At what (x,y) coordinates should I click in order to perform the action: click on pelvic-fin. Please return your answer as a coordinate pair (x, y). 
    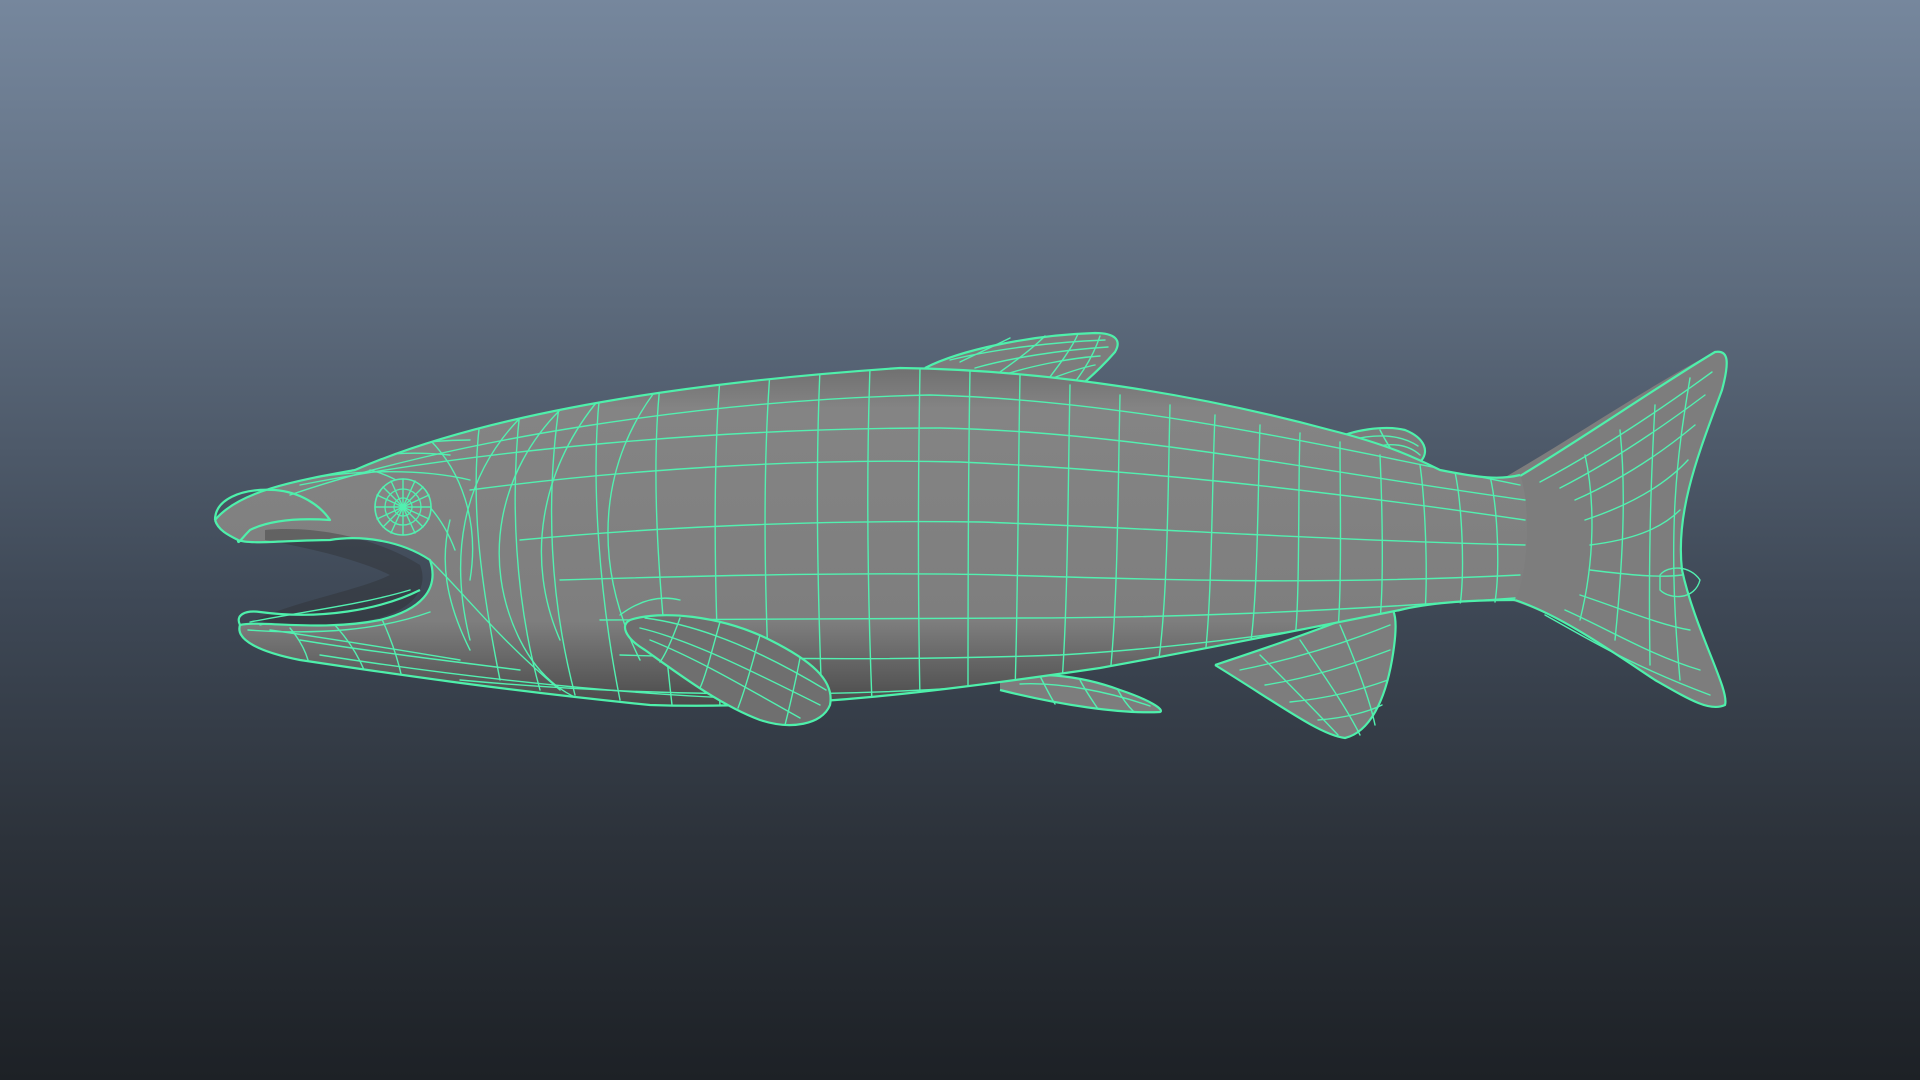
    Looking at the image, I should click on (1081, 693).